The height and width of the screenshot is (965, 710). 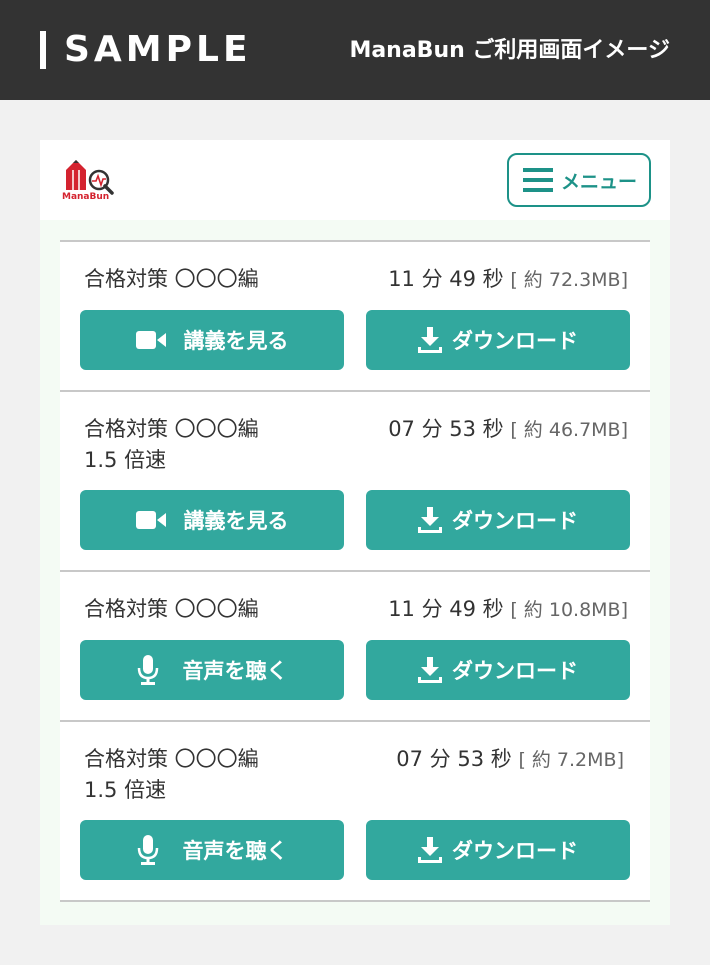 I want to click on lecture-meta: 11 分 49 秒 [ 約 10.8MB], so click(x=508, y=610).